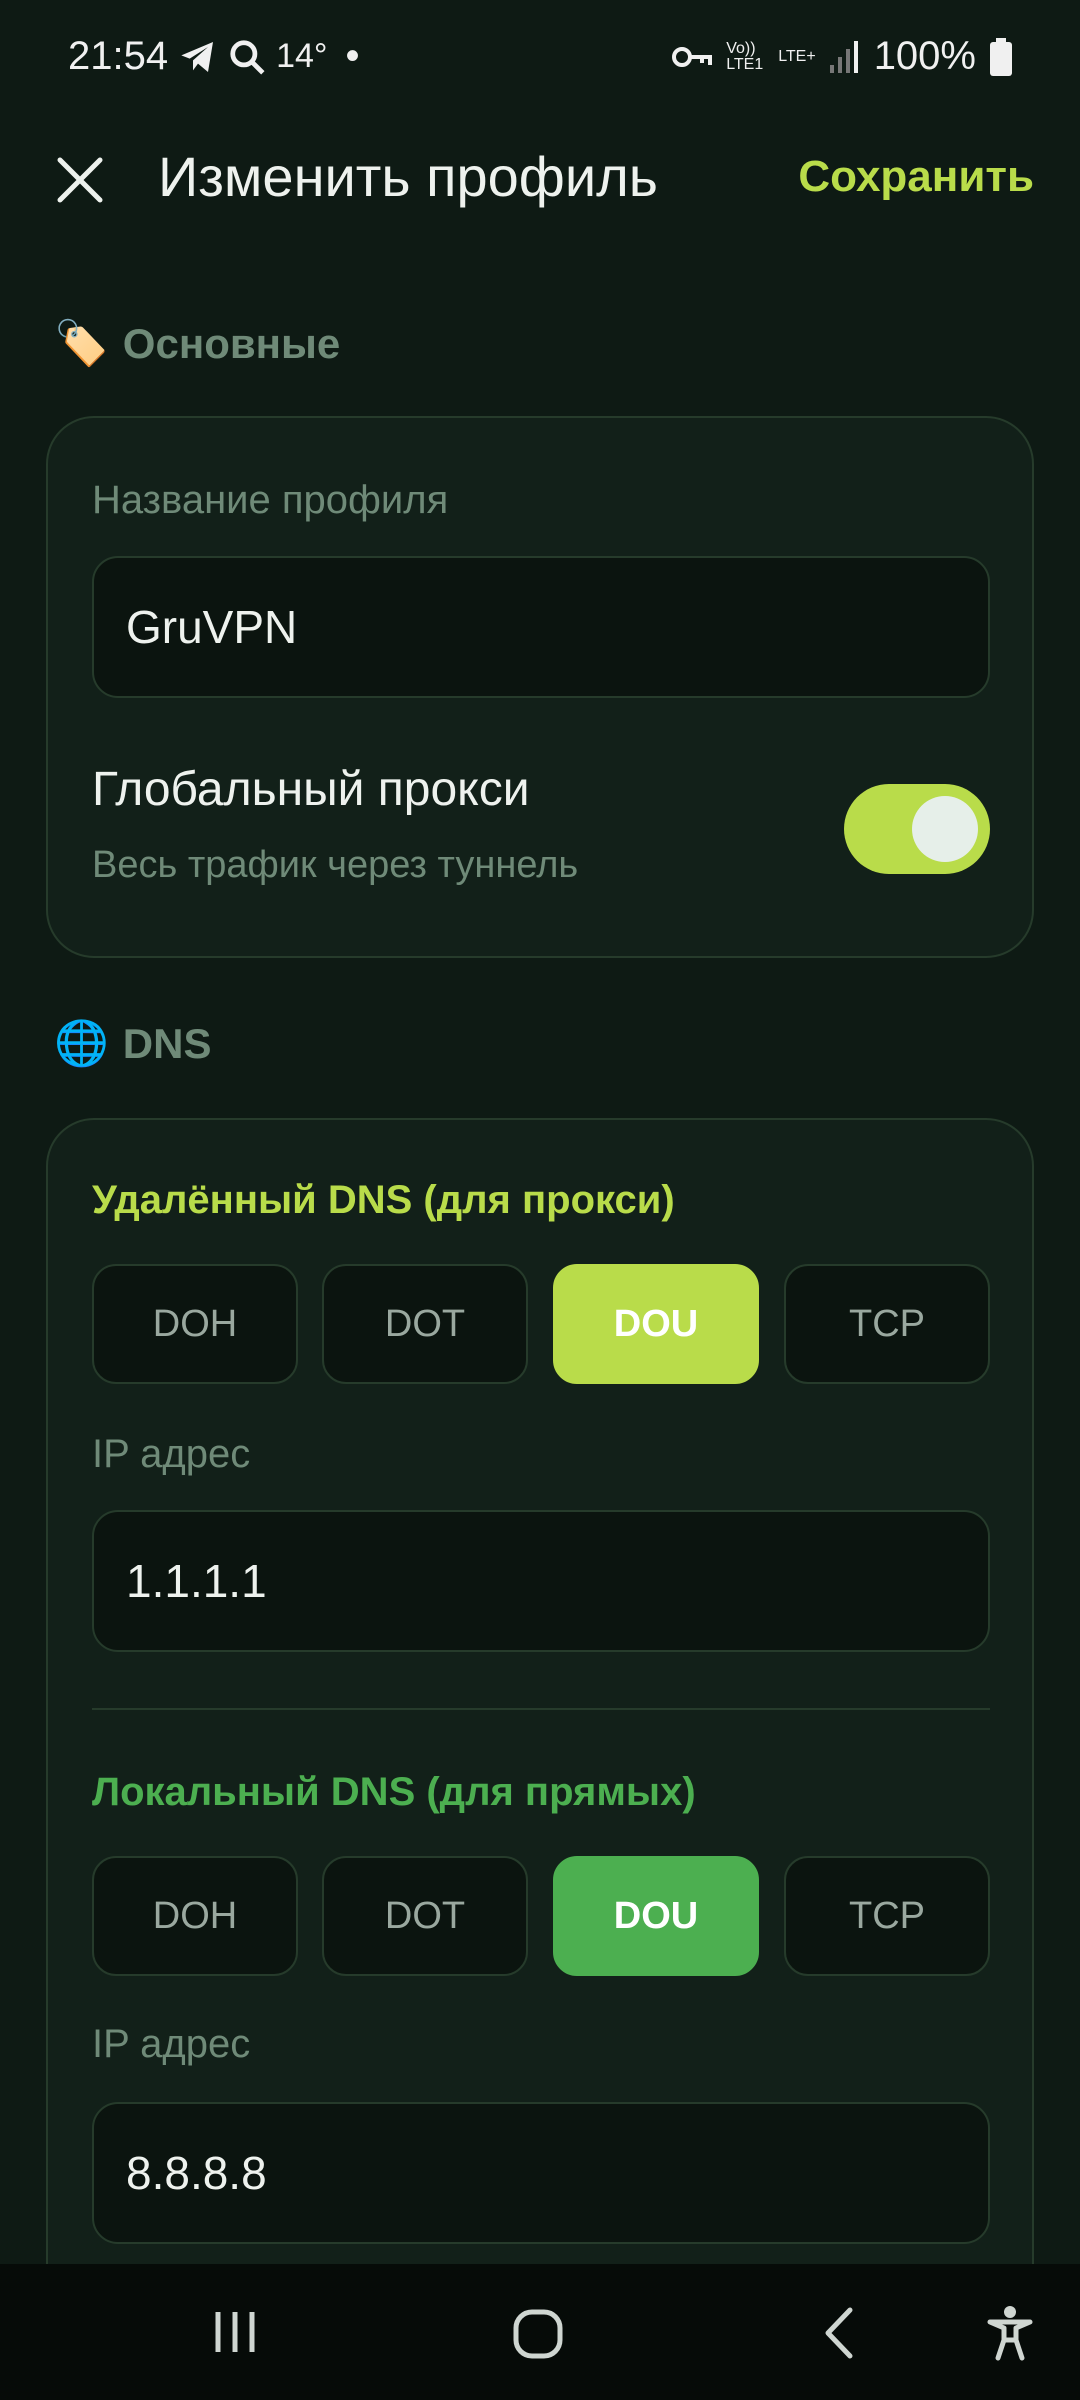 Image resolution: width=1080 pixels, height=2400 pixels. Describe the element at coordinates (81, 343) in the screenshot. I see `tag-icon: 🏷️` at that location.